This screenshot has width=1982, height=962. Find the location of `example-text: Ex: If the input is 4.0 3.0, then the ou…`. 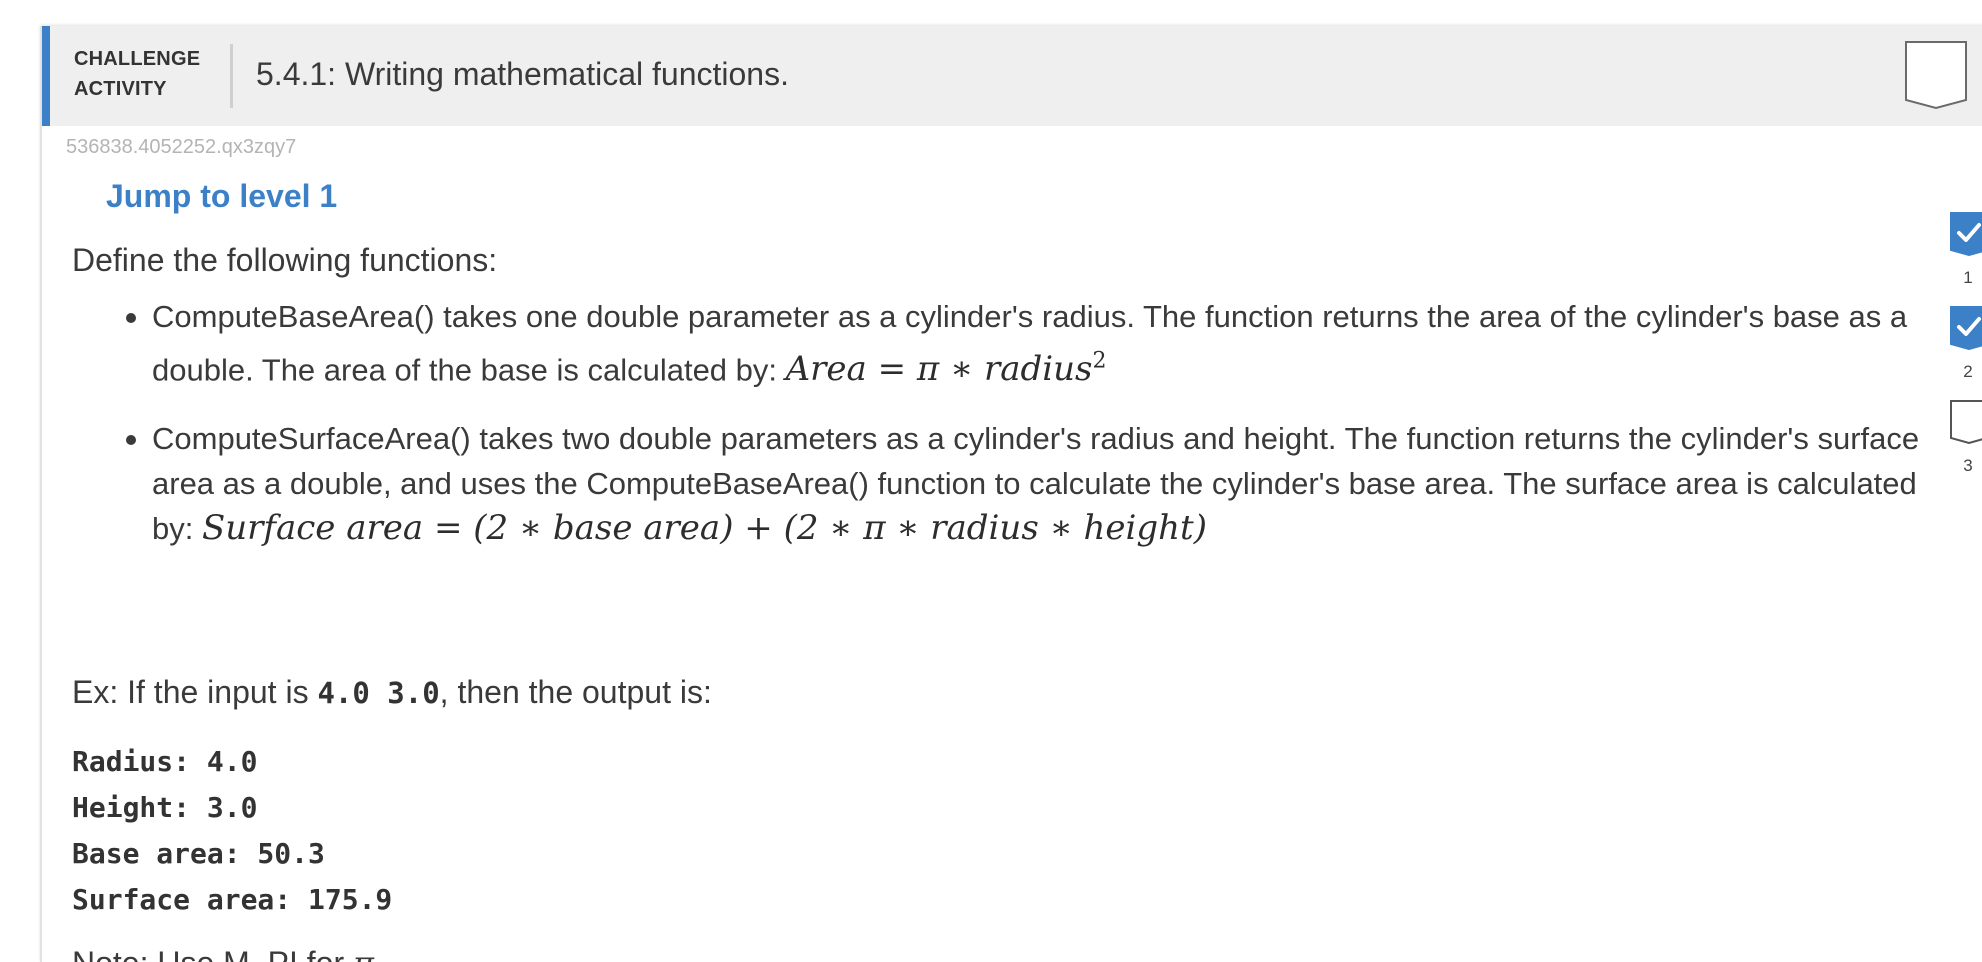

example-text: Ex: If the input is 4.0 3.0, then the ou… is located at coordinates (392, 692).